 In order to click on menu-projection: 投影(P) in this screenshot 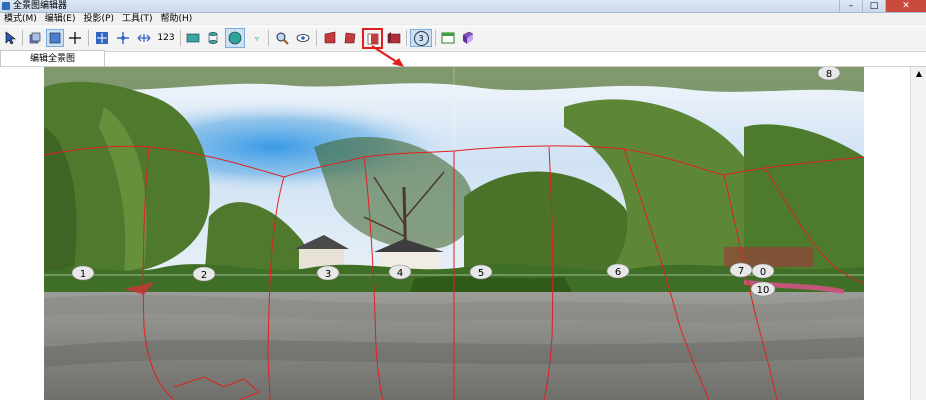, I will do `click(99, 19)`.